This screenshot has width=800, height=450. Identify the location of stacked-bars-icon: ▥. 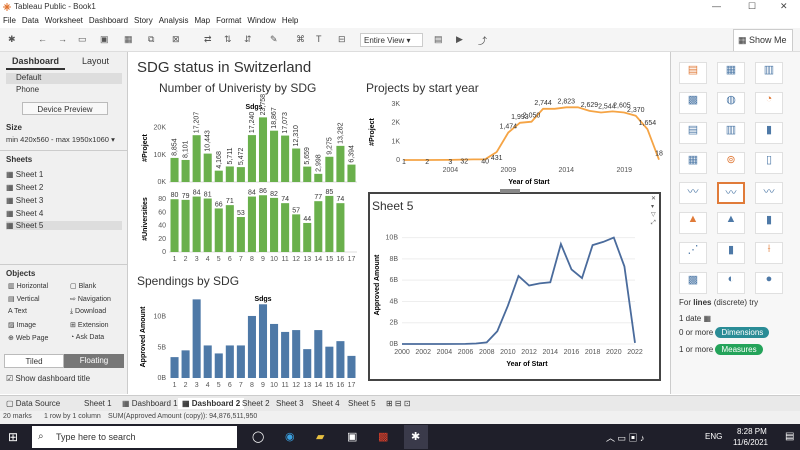
(731, 133).